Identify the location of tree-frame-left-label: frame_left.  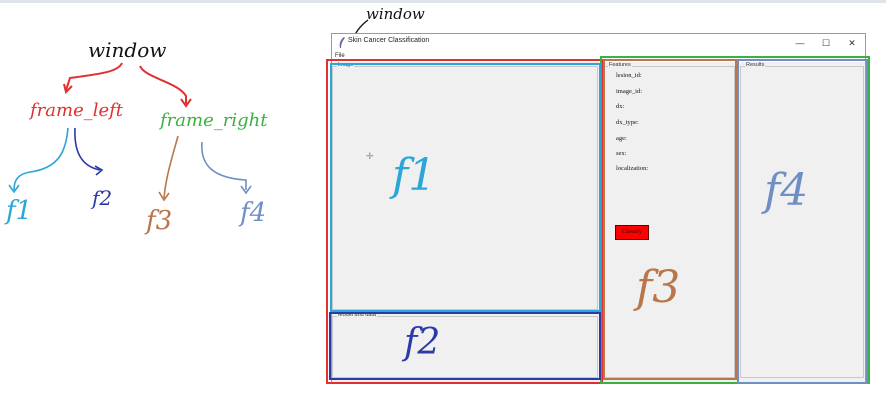
(77, 110).